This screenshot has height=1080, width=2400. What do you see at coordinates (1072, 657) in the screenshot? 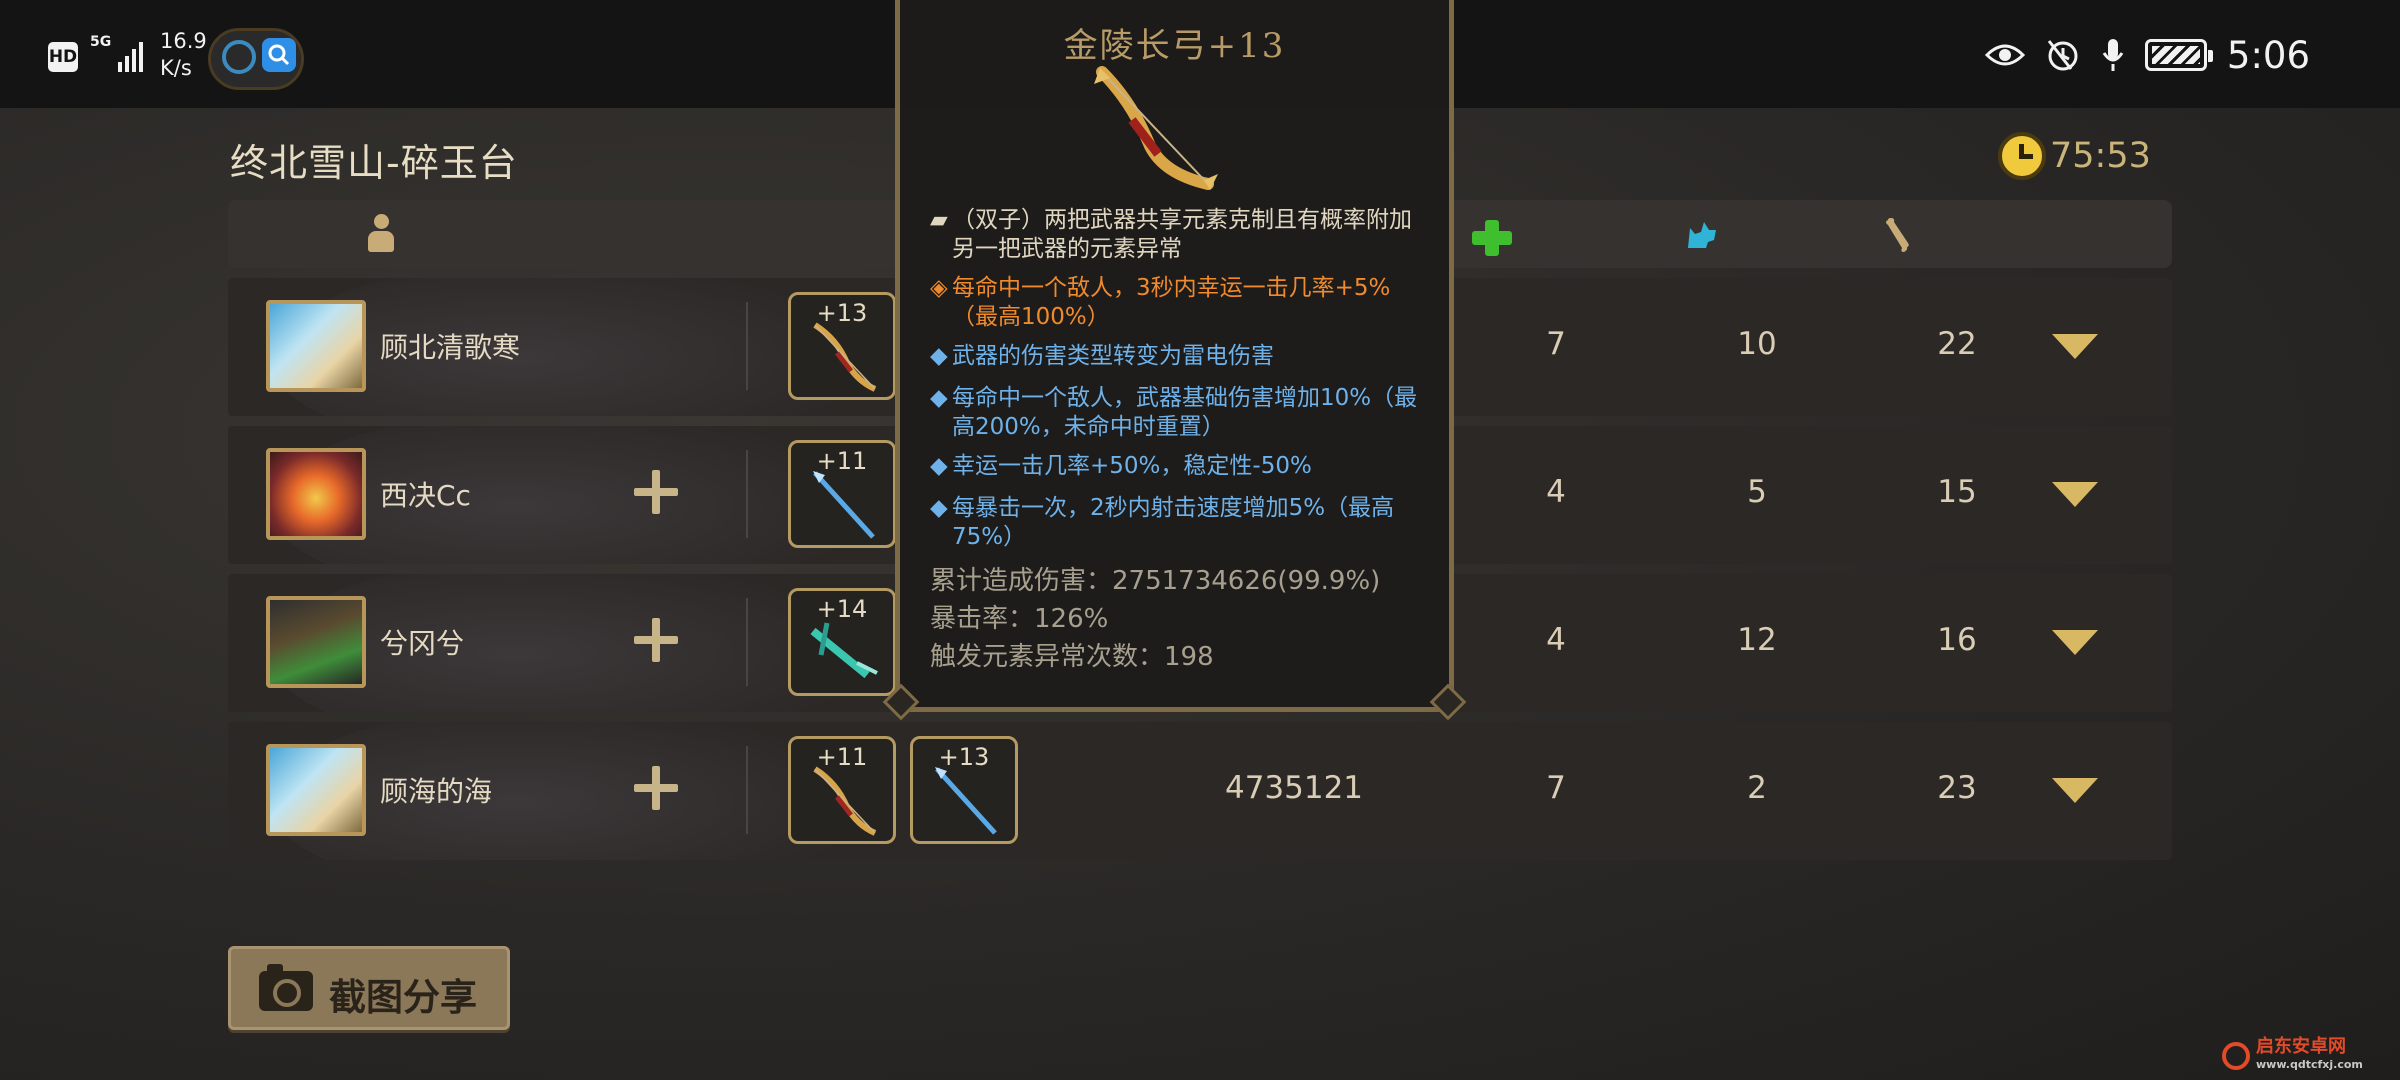
I see `element-trigger-stat: 触发元素异常次数：198` at bounding box center [1072, 657].